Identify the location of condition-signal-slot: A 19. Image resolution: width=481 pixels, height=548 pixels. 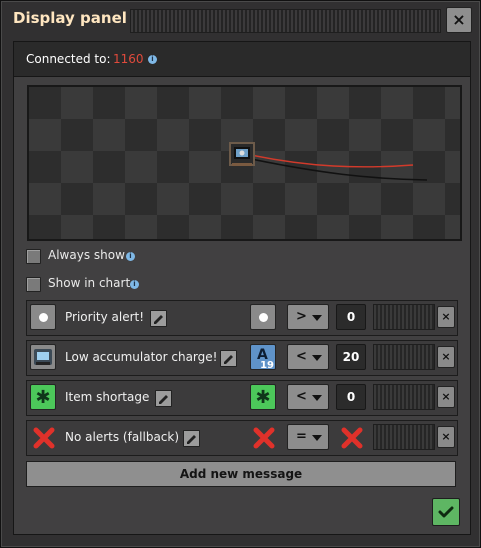
(263, 357).